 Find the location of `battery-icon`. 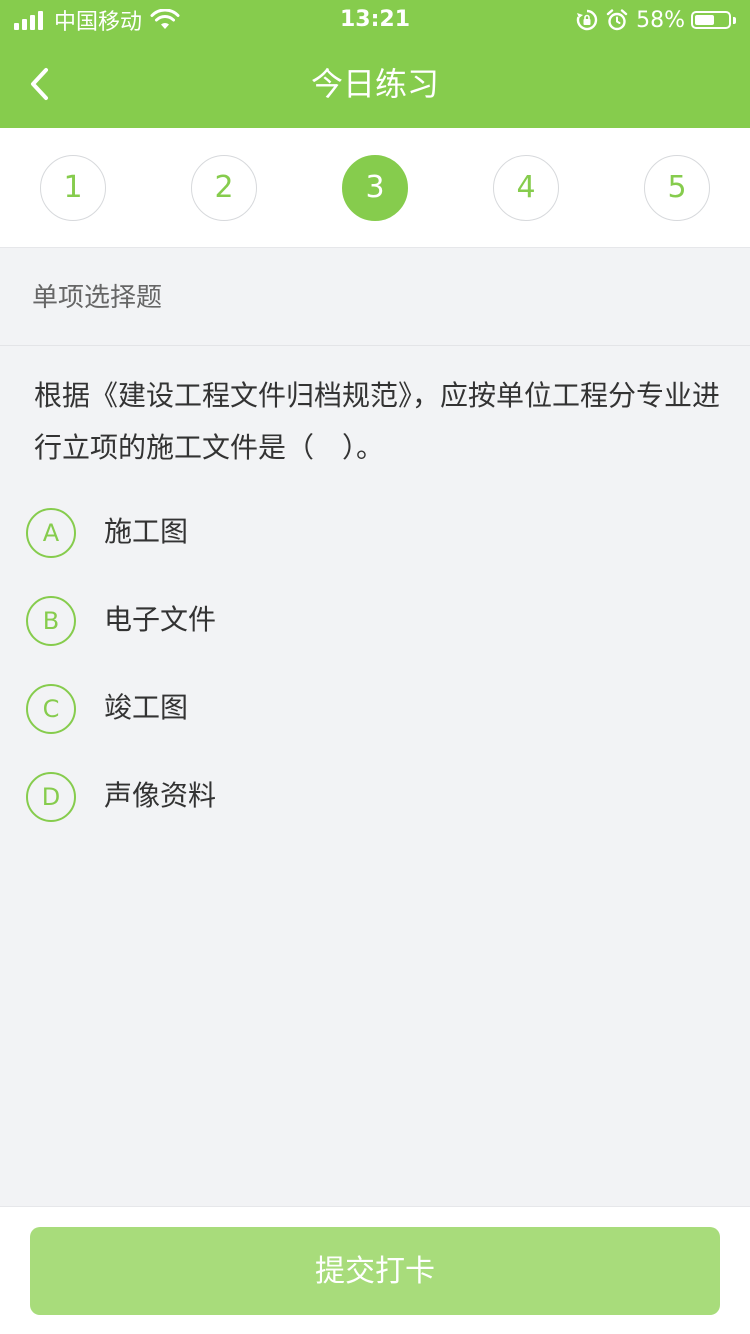

battery-icon is located at coordinates (711, 20).